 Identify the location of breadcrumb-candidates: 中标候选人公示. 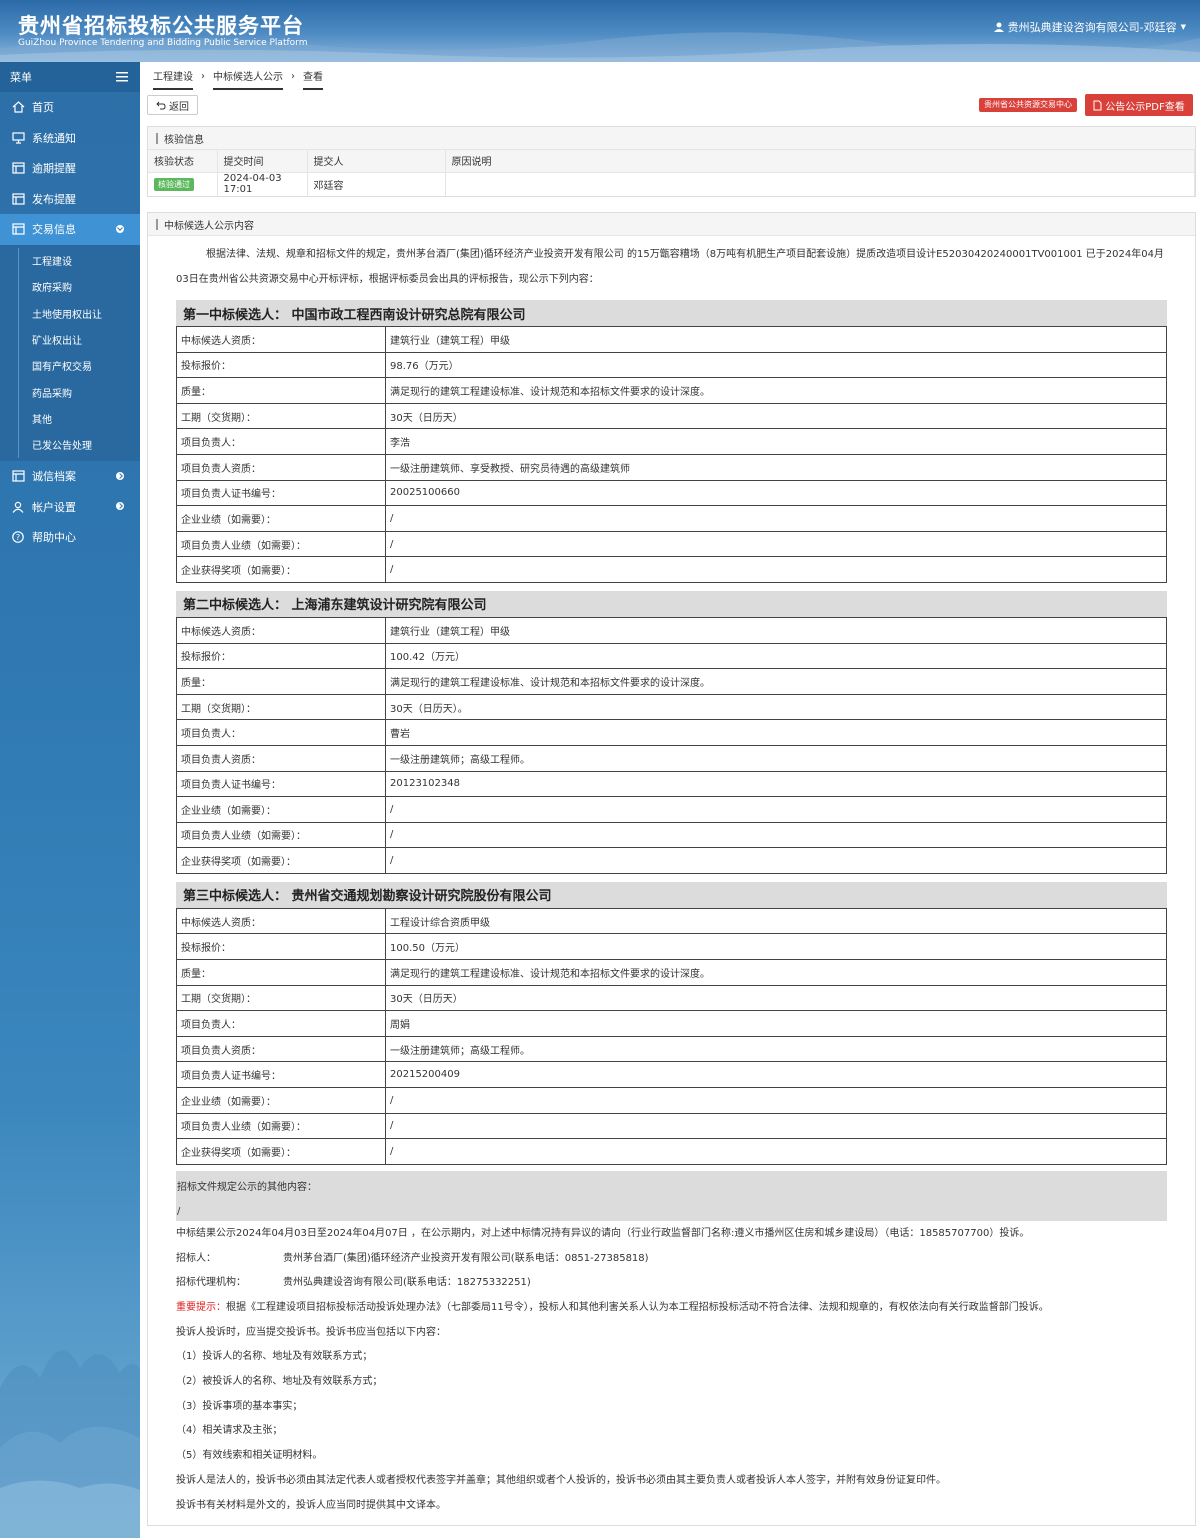
(248, 79).